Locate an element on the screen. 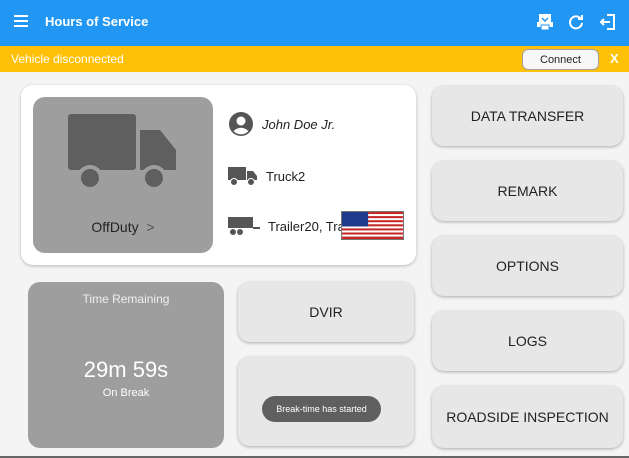  close-banner-button: X is located at coordinates (614, 58).